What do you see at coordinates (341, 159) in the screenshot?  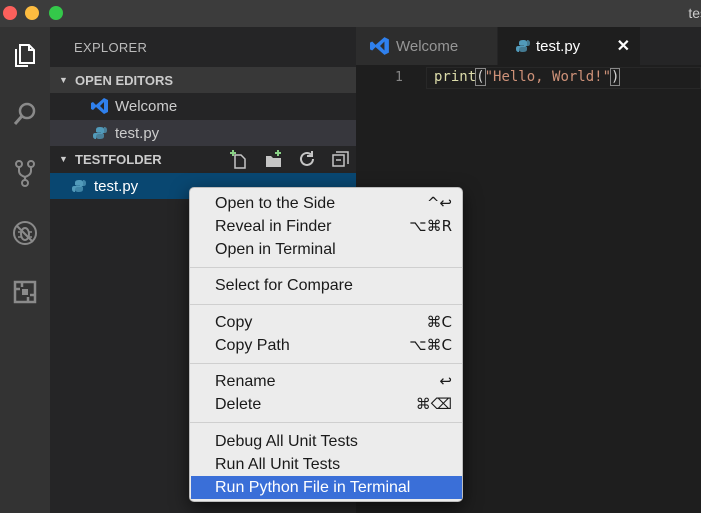 I see `collapse-all-icon` at bounding box center [341, 159].